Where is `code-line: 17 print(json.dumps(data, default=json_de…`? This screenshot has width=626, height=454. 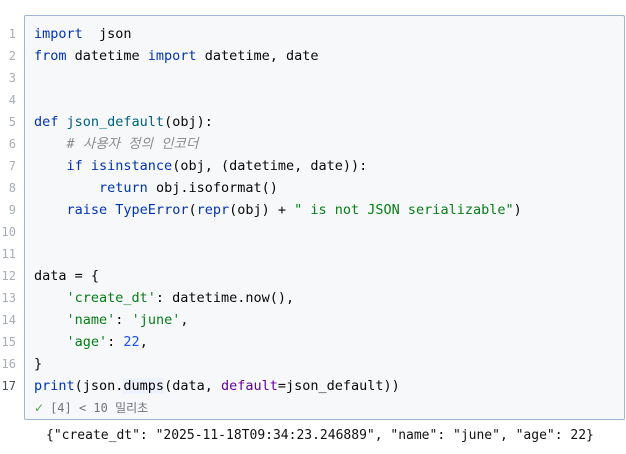
code-line: 17 print(json.dumps(data, default=json_de… is located at coordinates (312, 386).